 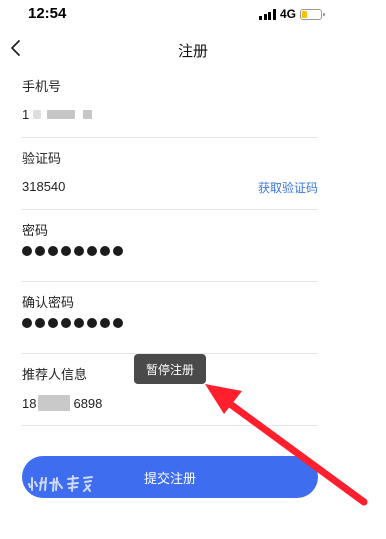 What do you see at coordinates (29, 403) in the screenshot?
I see `referrer-value-prefix: 18` at bounding box center [29, 403].